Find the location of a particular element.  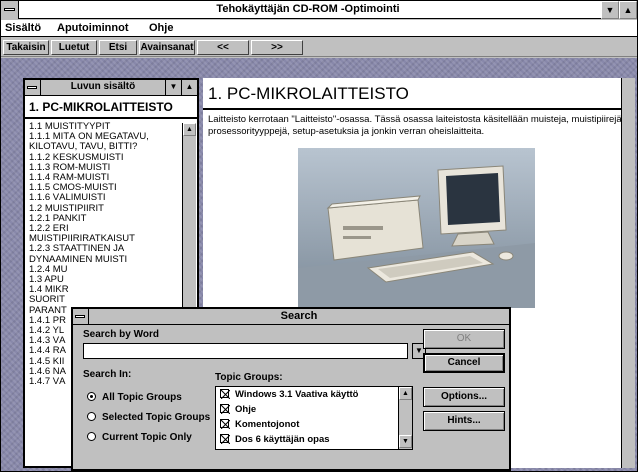

list-item: 1.1.4 RAM-MUISTI is located at coordinates (105, 178).